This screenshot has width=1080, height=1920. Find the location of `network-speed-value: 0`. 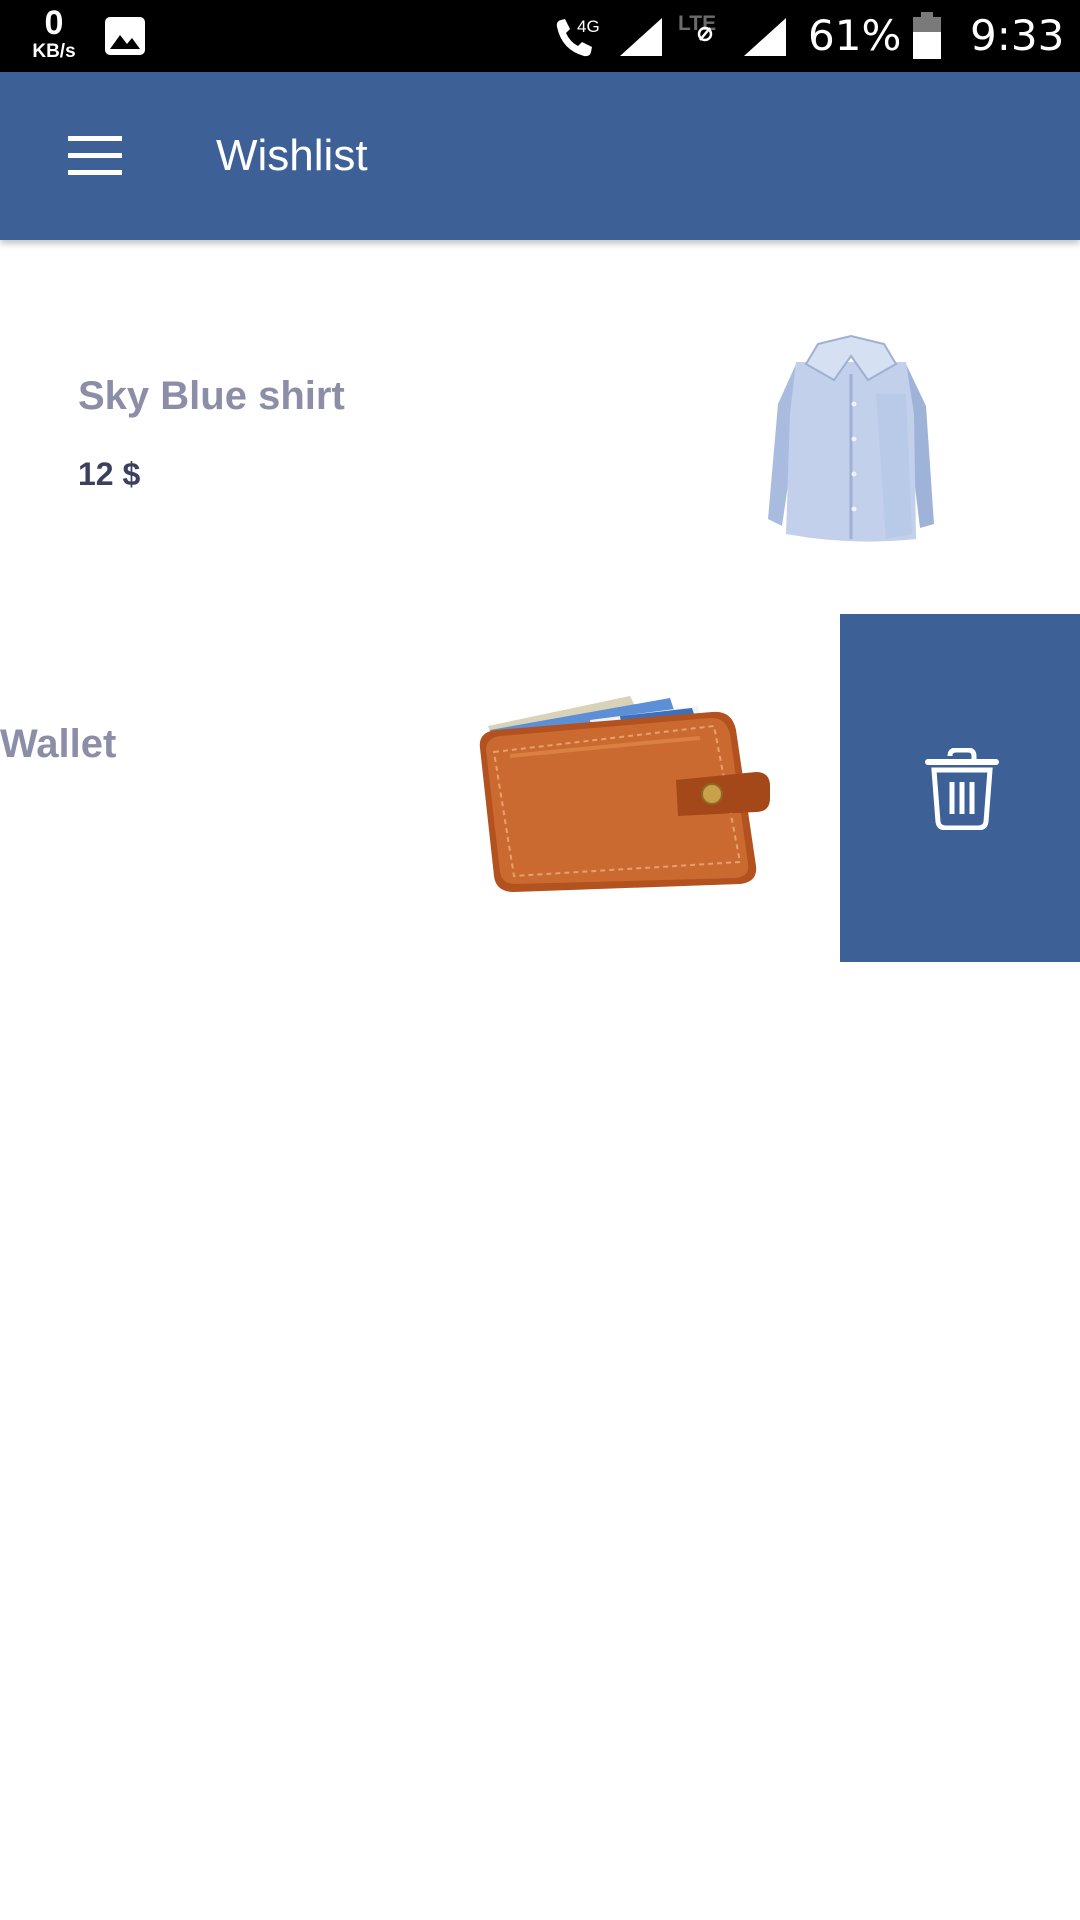

network-speed-value: 0 is located at coordinates (54, 23).